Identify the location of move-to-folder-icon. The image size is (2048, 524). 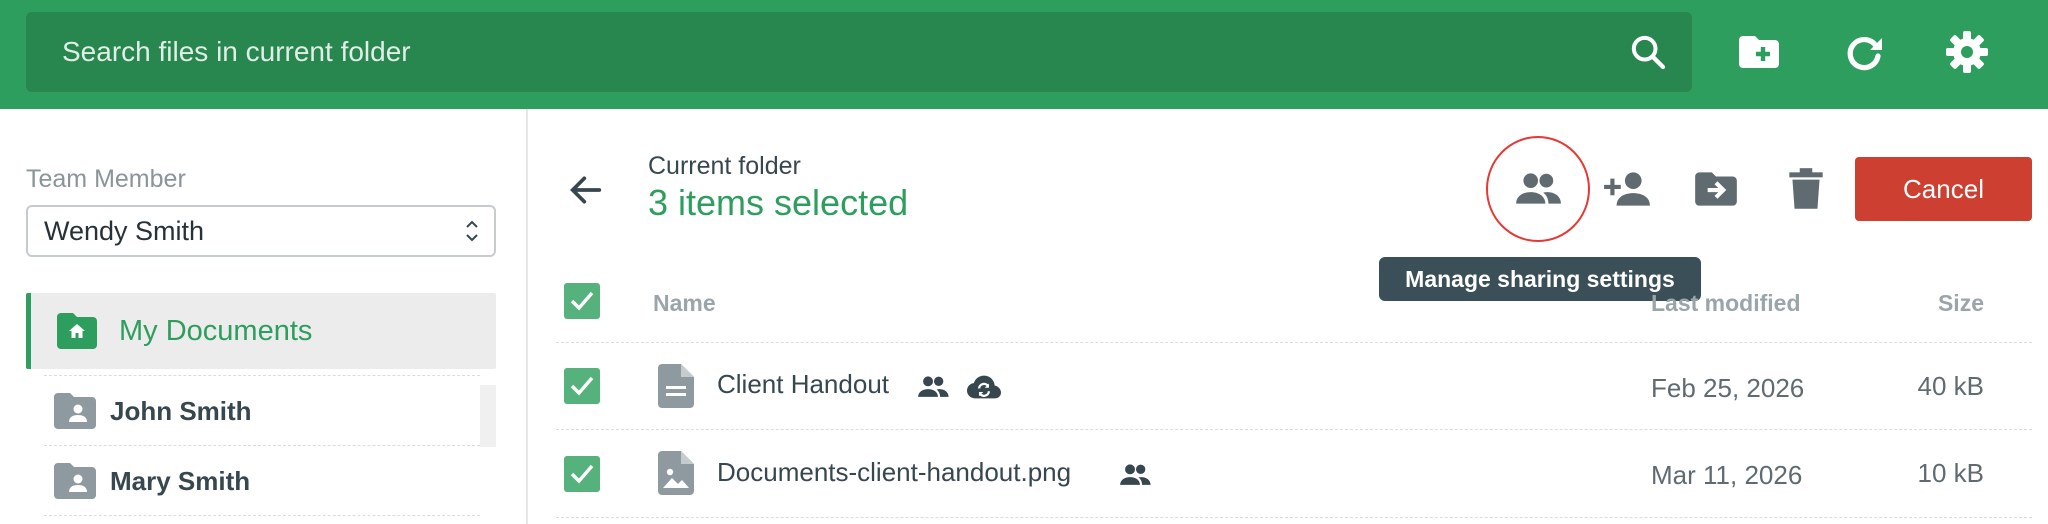
(1716, 189).